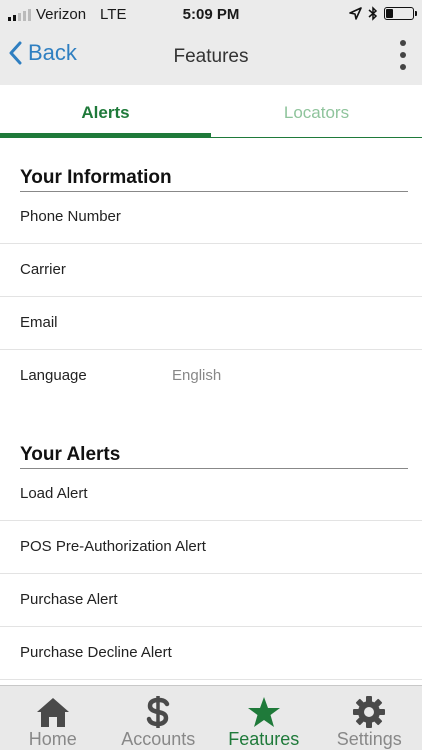 This screenshot has width=422, height=750. I want to click on row-label: Language, so click(53, 375).